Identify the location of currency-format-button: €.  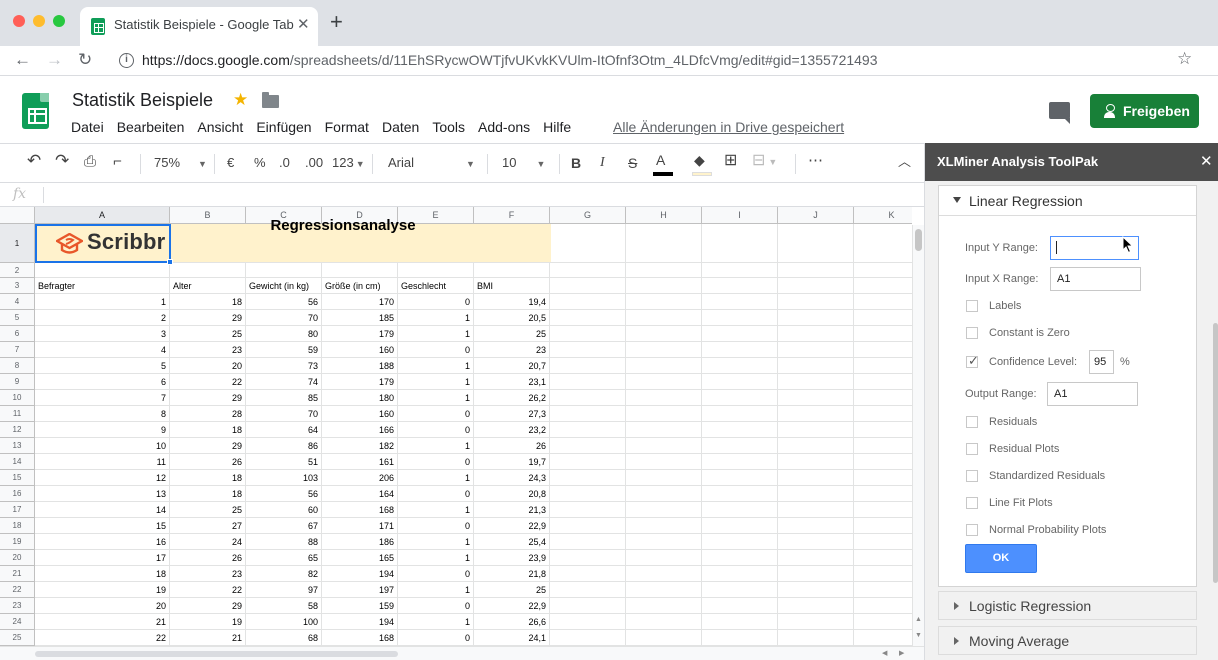
(230, 163).